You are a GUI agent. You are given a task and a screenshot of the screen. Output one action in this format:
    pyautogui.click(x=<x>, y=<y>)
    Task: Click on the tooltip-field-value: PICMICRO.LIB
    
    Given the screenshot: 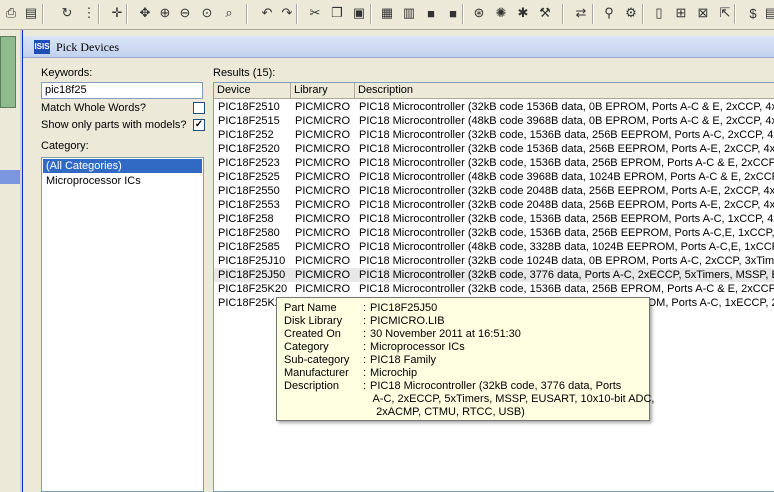 What is the action you would take?
    pyautogui.click(x=407, y=321)
    